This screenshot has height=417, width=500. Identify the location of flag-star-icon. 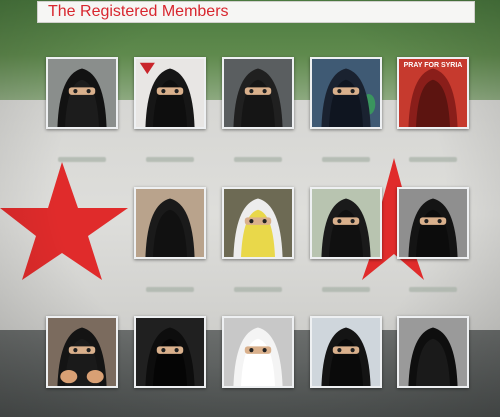
(64, 221).